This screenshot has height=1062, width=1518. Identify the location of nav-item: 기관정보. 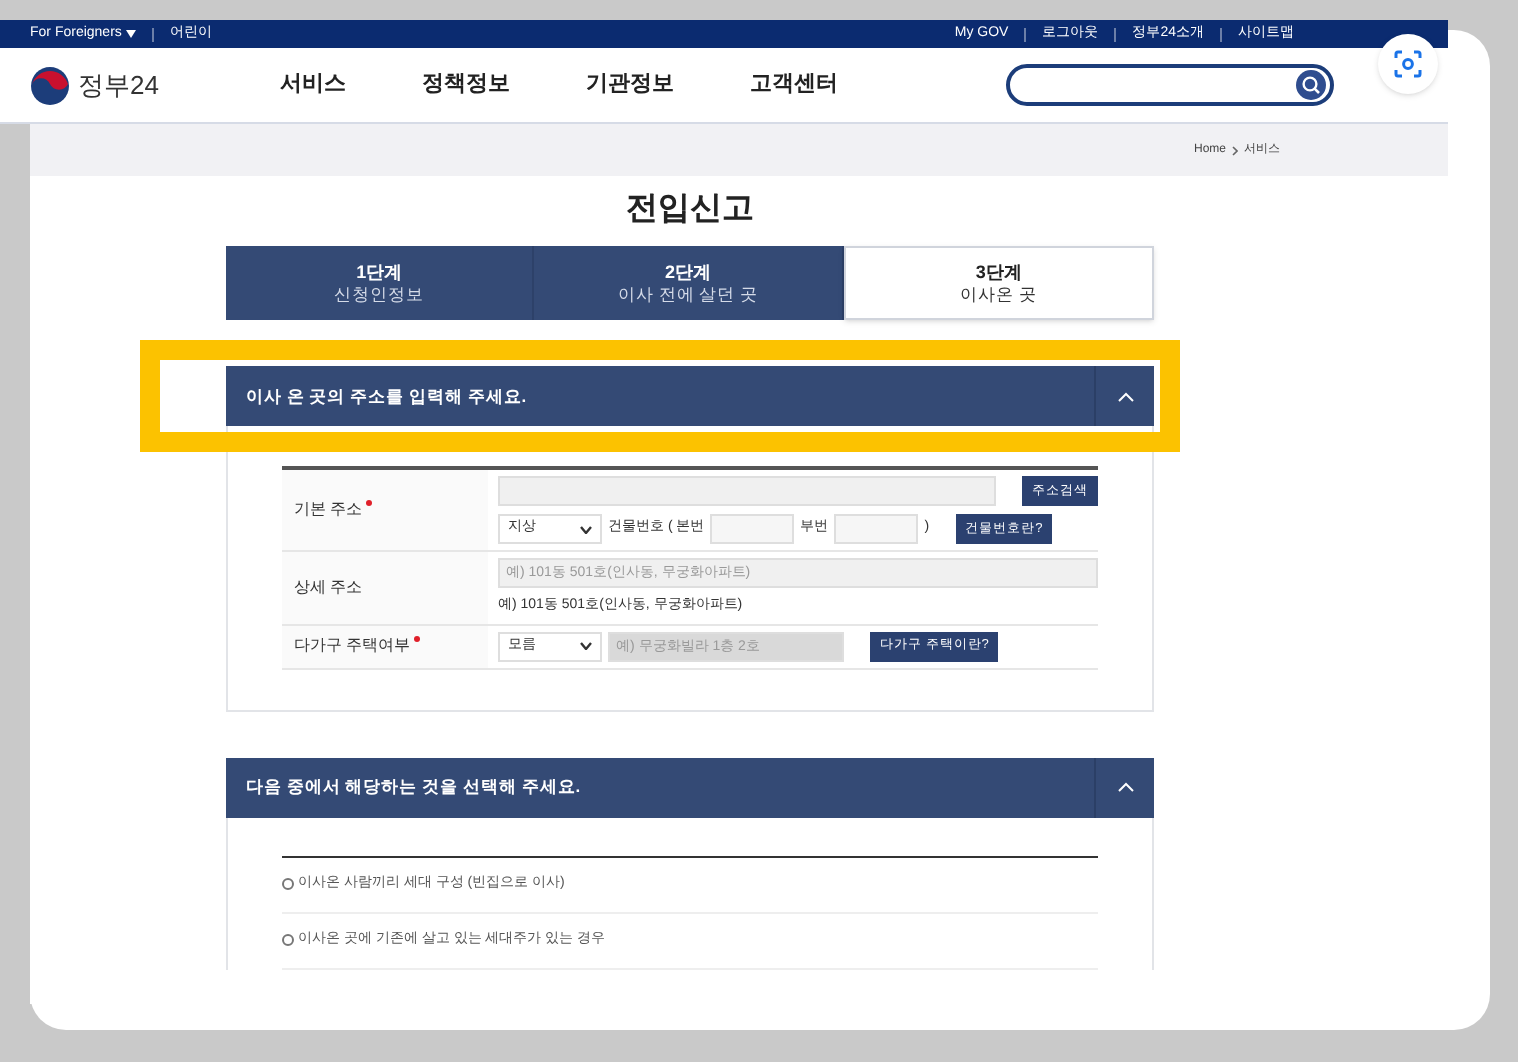
(630, 85).